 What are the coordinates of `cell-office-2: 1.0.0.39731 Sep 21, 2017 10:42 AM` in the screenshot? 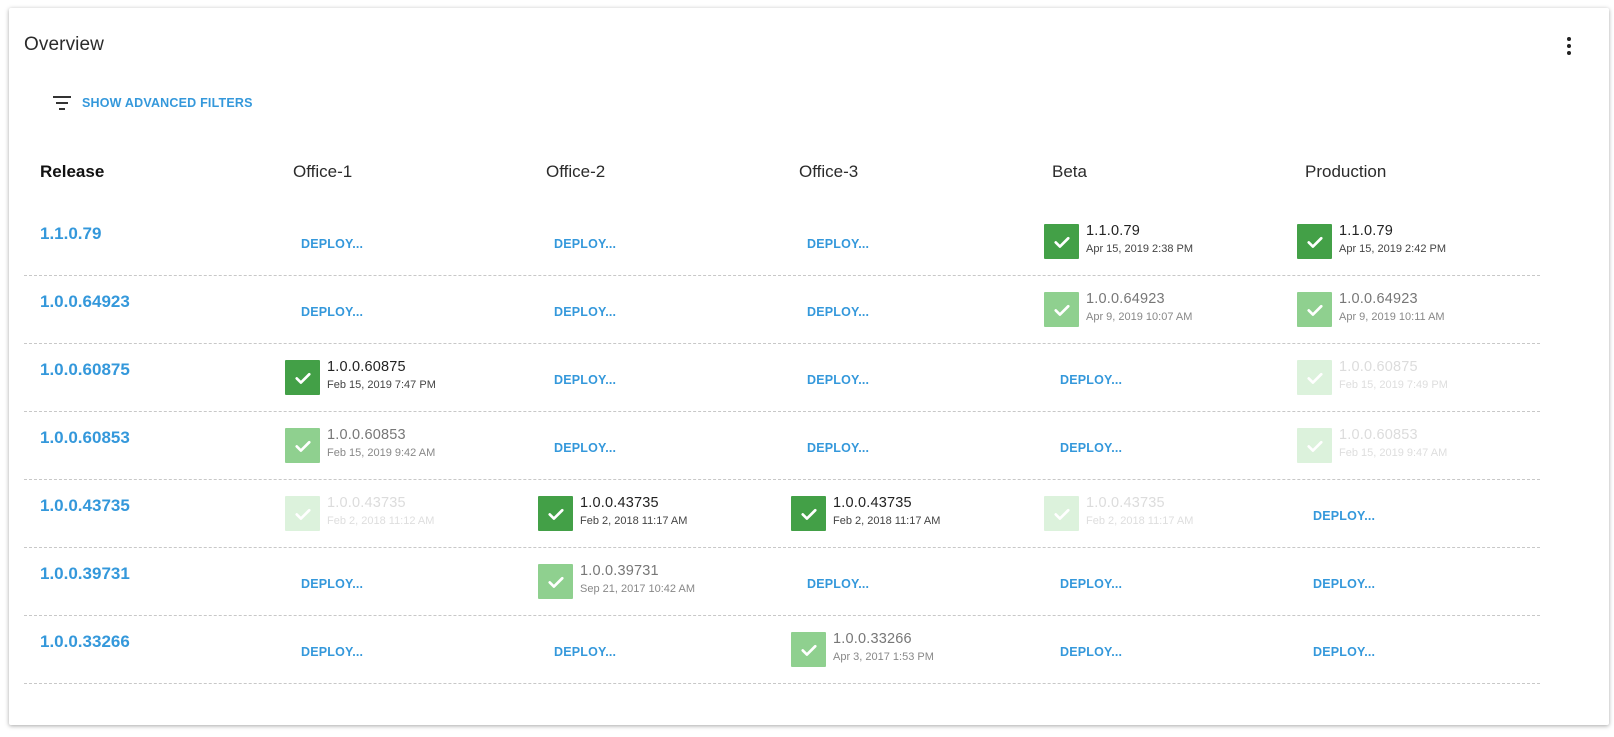 It's located at (656, 581).